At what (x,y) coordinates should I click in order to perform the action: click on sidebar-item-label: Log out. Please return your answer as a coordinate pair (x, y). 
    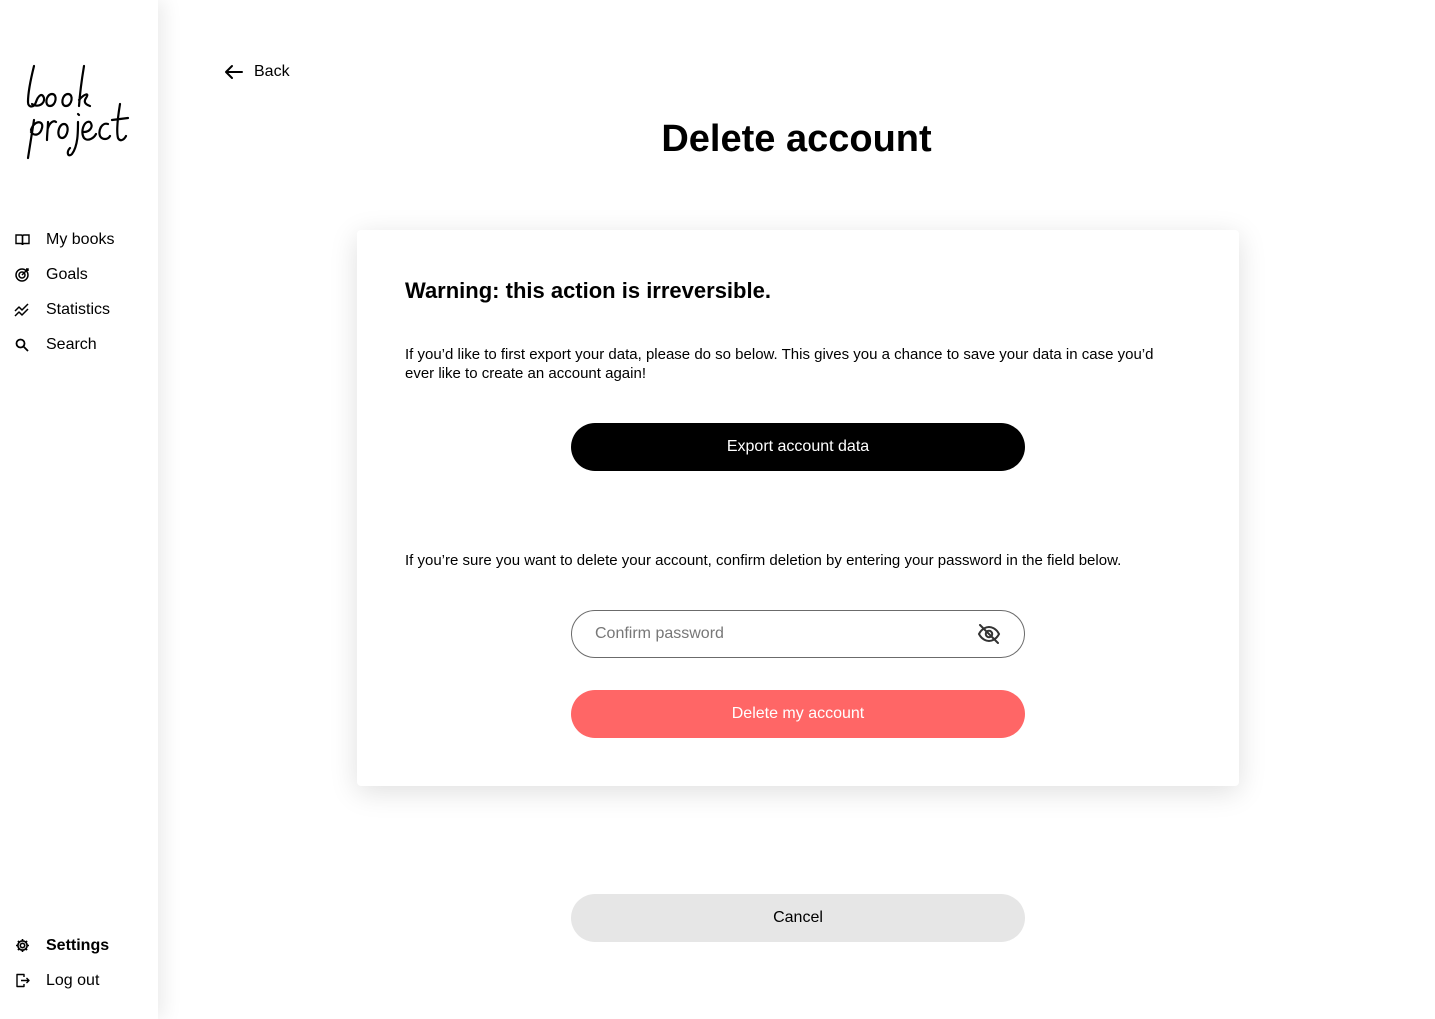
    Looking at the image, I should click on (73, 980).